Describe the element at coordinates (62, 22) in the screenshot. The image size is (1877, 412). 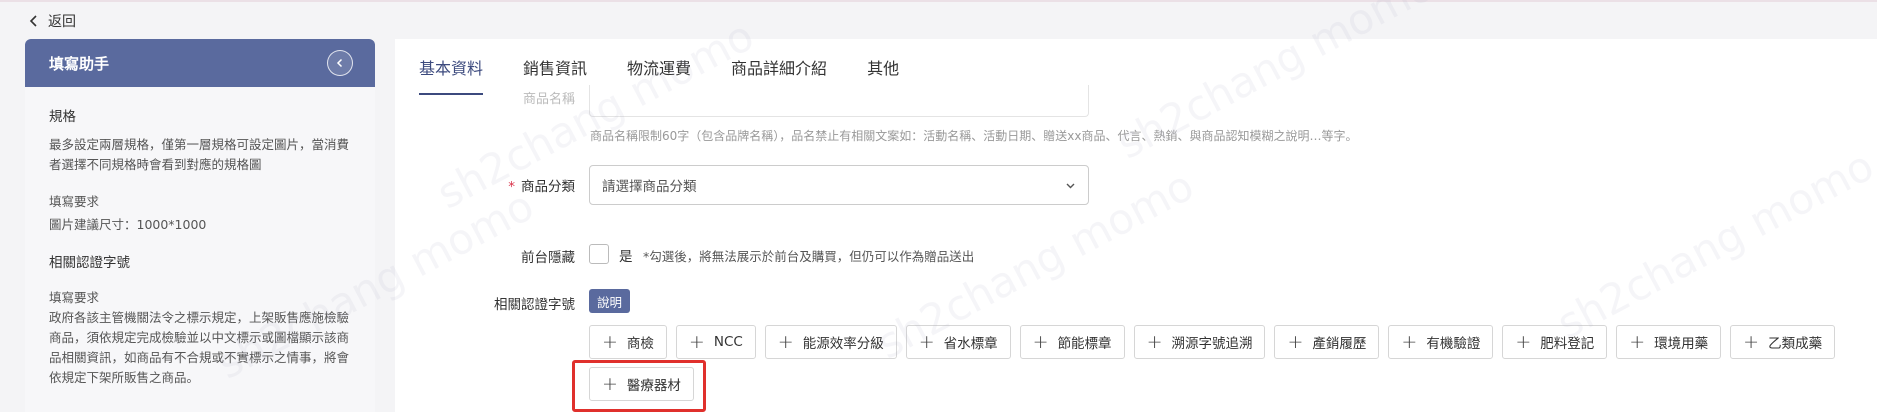
I see `back-label: 返回` at that location.